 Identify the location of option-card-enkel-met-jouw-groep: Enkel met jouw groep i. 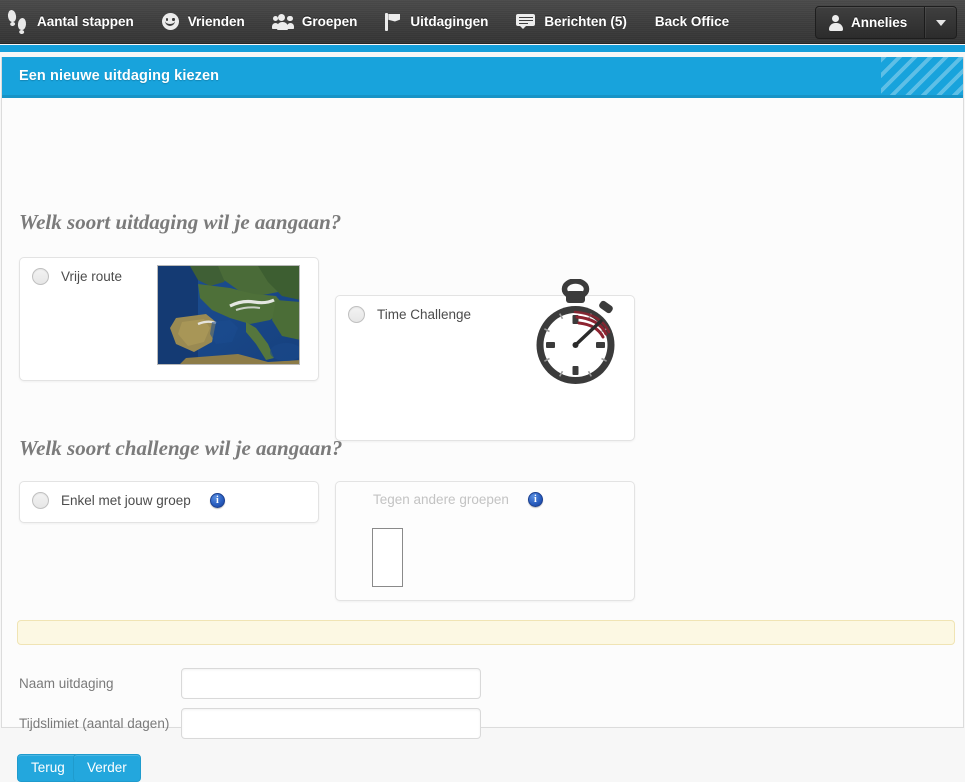
(169, 502).